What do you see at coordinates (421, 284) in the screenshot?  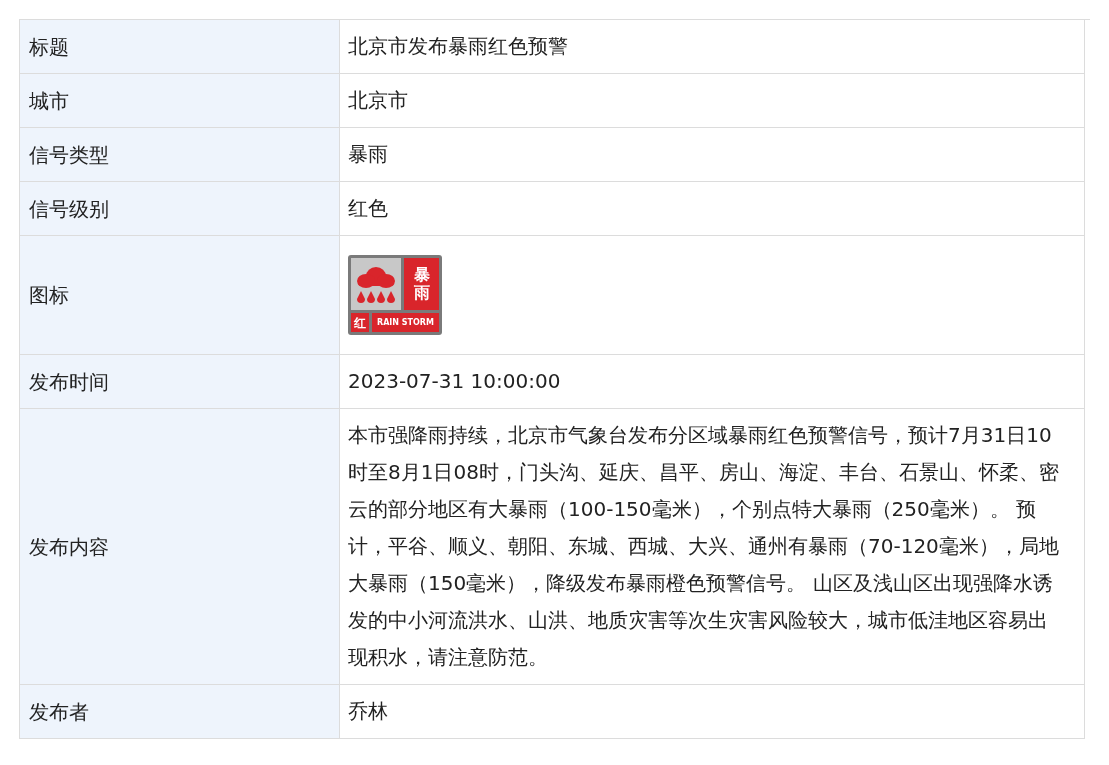 I see `warning-type-text: 暴雨` at bounding box center [421, 284].